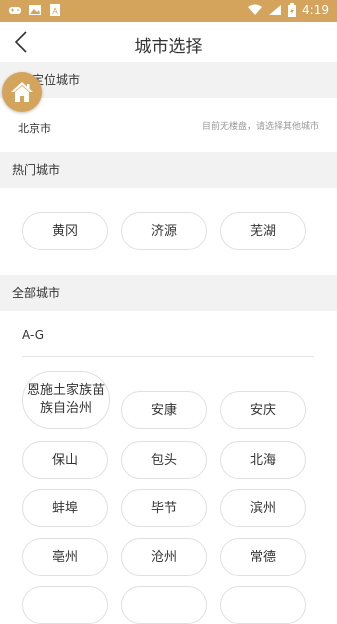  I want to click on section-header-hot: 热门城市, so click(168, 170).